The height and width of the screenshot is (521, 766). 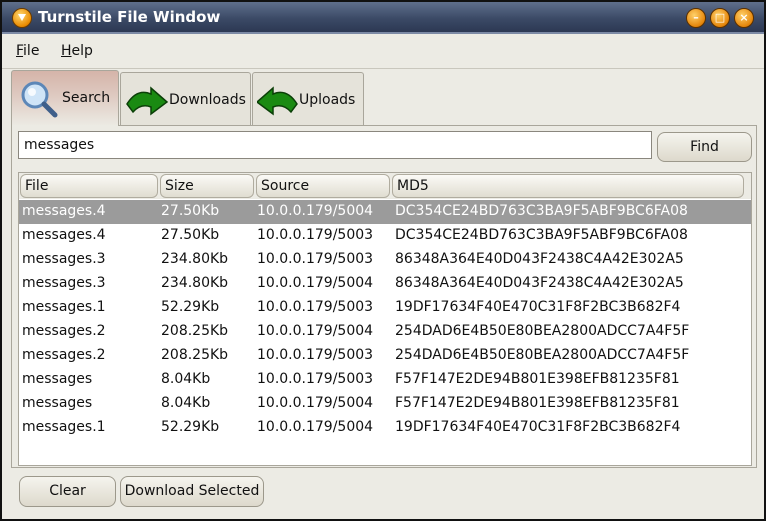 I want to click on tab-uploads: Uploads, so click(x=308, y=98).